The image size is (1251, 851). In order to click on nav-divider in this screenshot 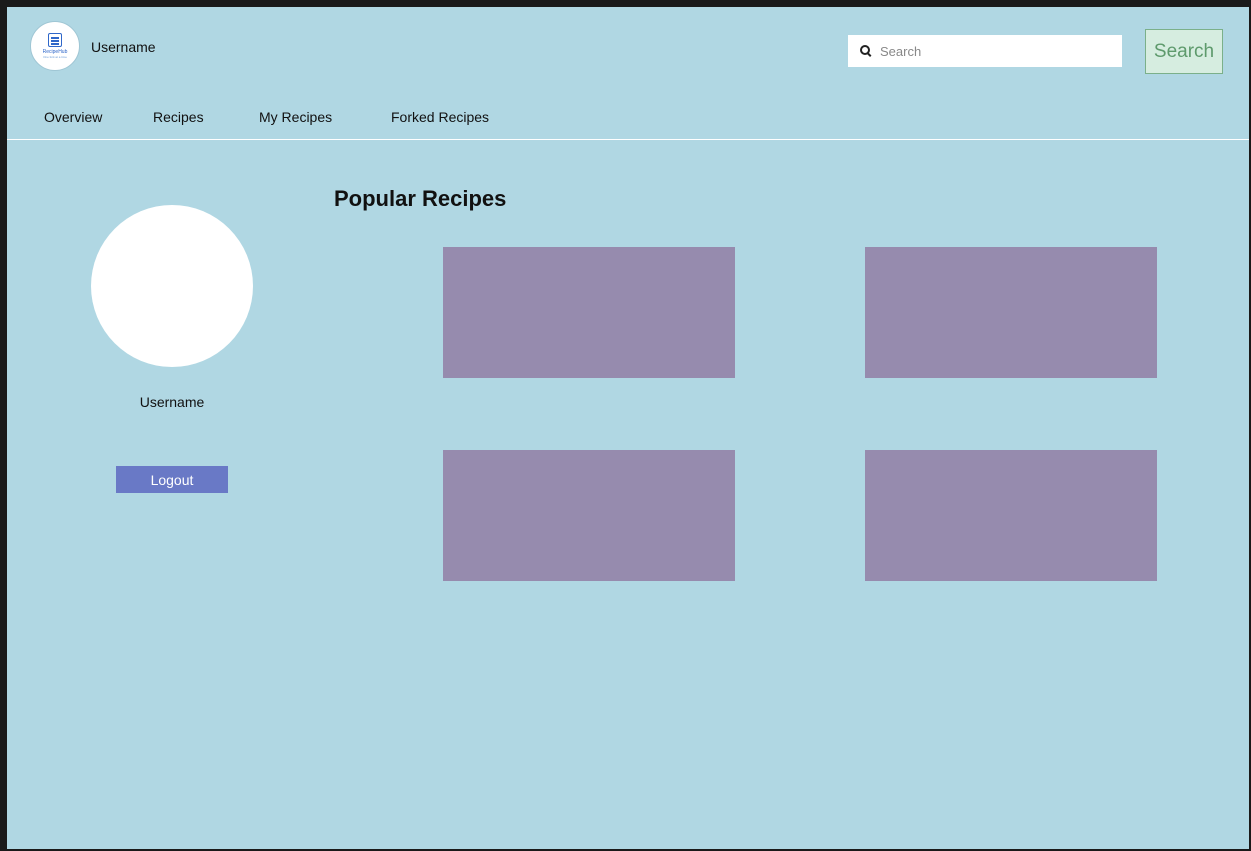, I will do `click(628, 139)`.